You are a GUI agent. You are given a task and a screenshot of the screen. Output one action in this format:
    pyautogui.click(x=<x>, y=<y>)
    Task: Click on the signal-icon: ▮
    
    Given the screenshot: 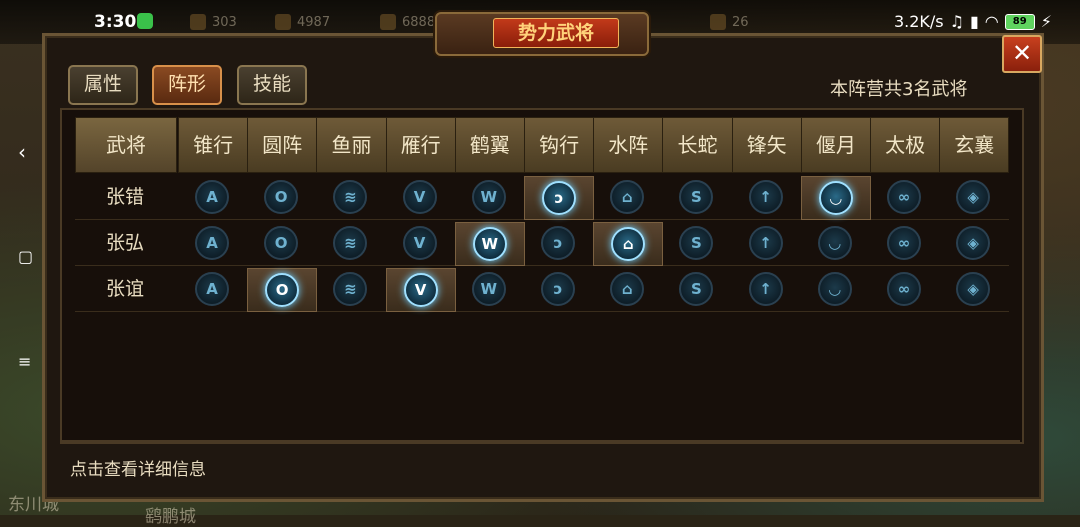 What is the action you would take?
    pyautogui.click(x=974, y=21)
    